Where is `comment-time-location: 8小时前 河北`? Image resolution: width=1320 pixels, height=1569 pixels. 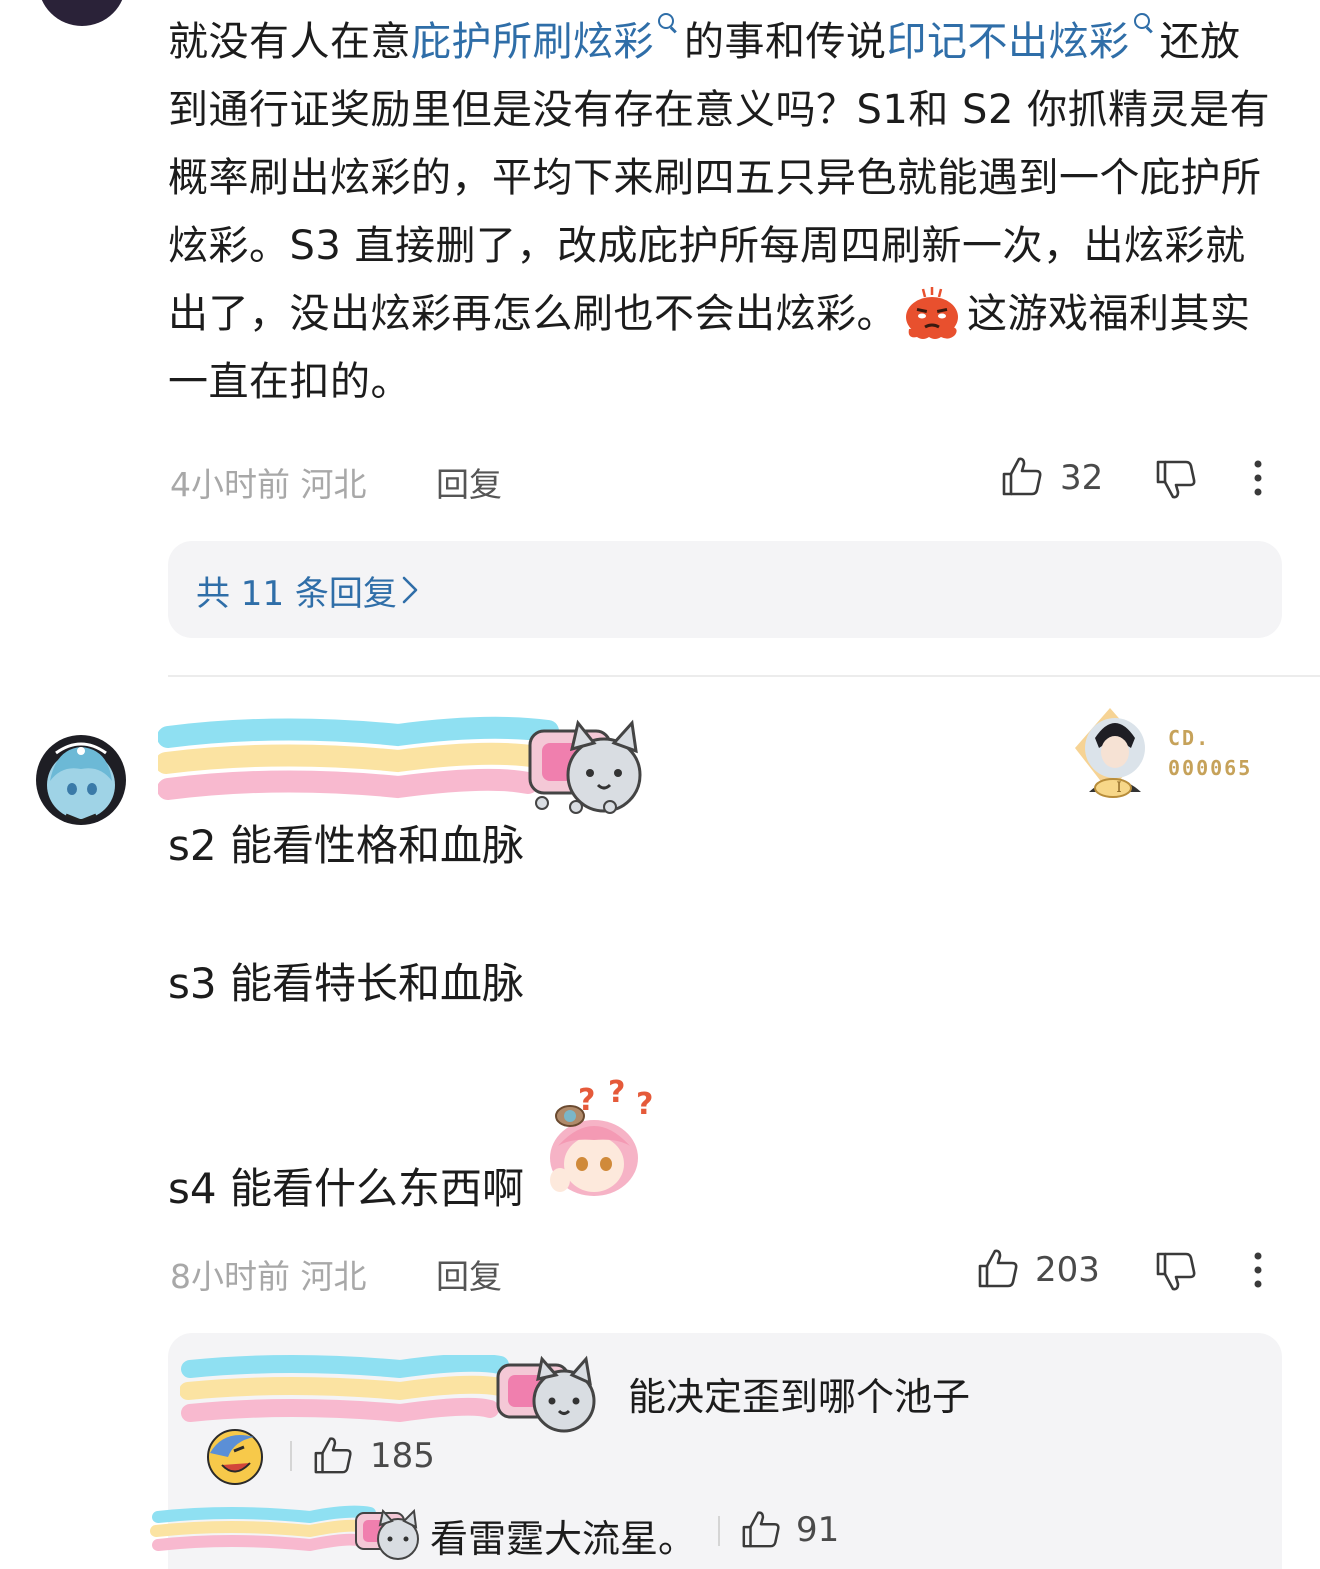 comment-time-location: 8小时前 河北 is located at coordinates (268, 1276).